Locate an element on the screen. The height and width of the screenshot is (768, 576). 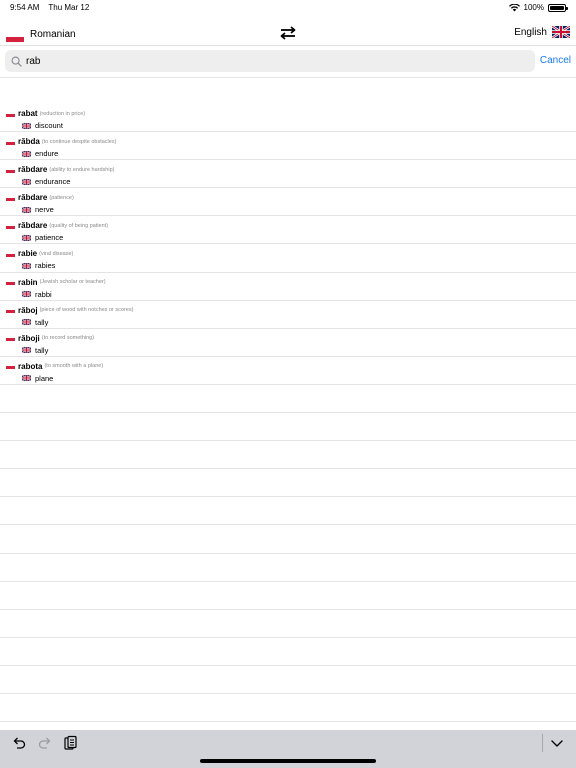
result-translation-line: plane is located at coordinates (37, 378).